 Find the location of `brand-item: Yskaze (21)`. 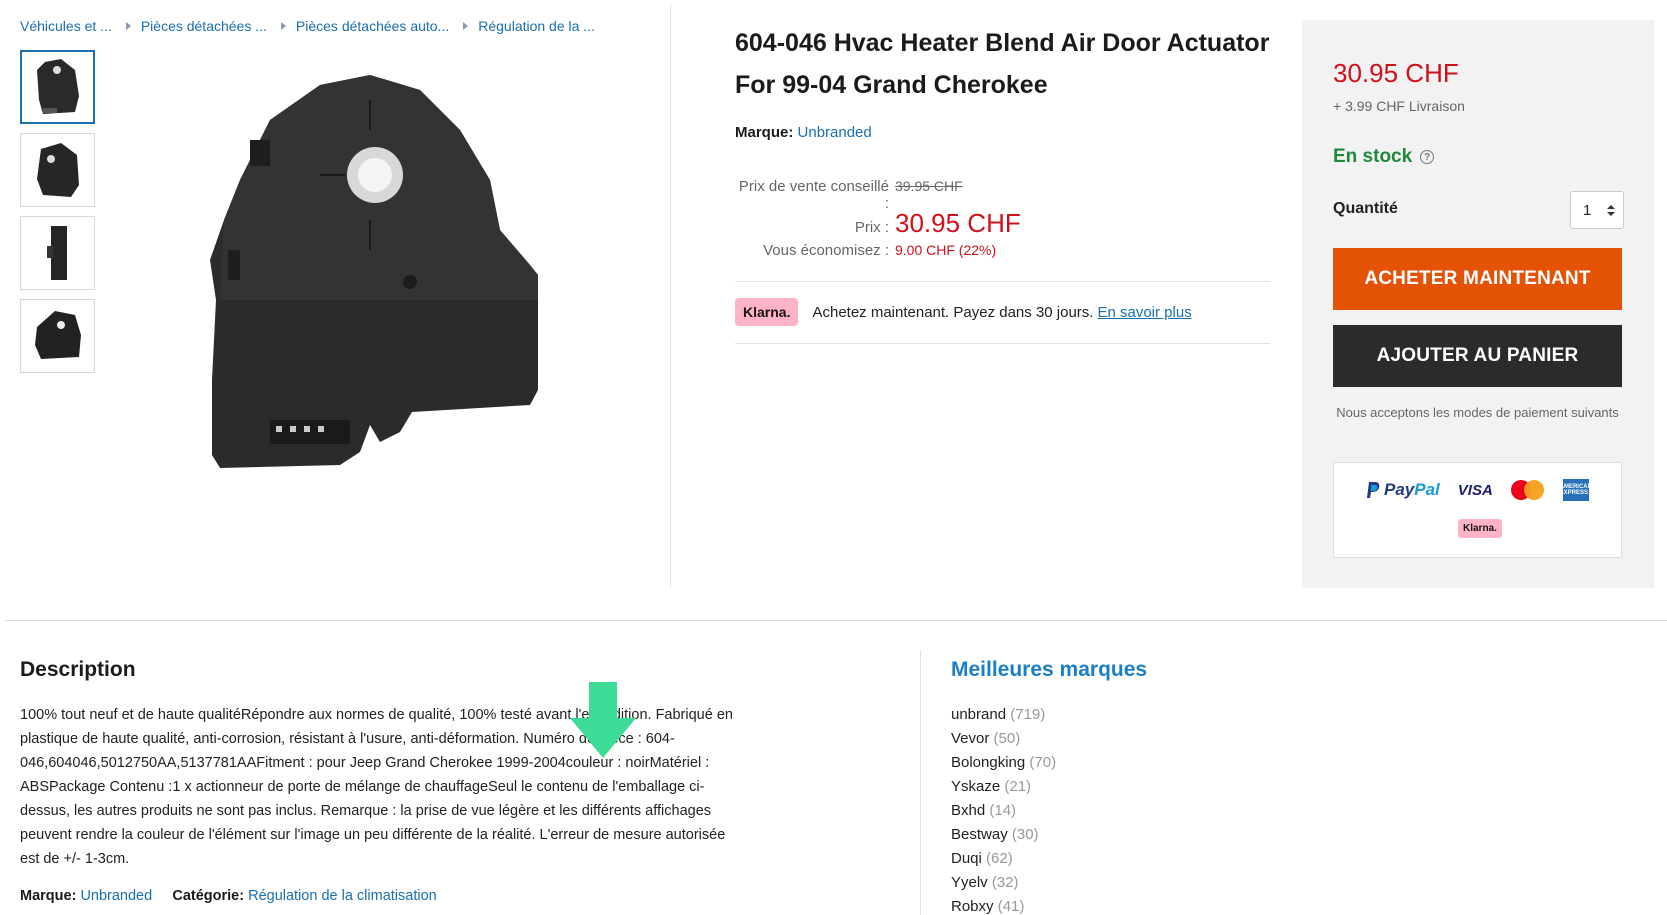

brand-item: Yskaze (21) is located at coordinates (1003, 787).